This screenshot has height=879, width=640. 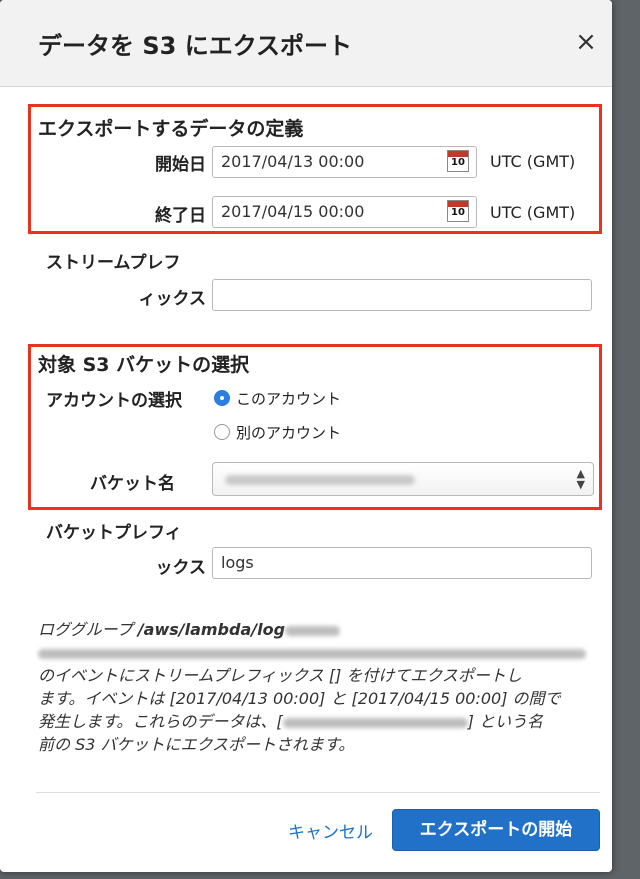 What do you see at coordinates (288, 432) in the screenshot?
I see `radio-other-account-label: 別のアカウント` at bounding box center [288, 432].